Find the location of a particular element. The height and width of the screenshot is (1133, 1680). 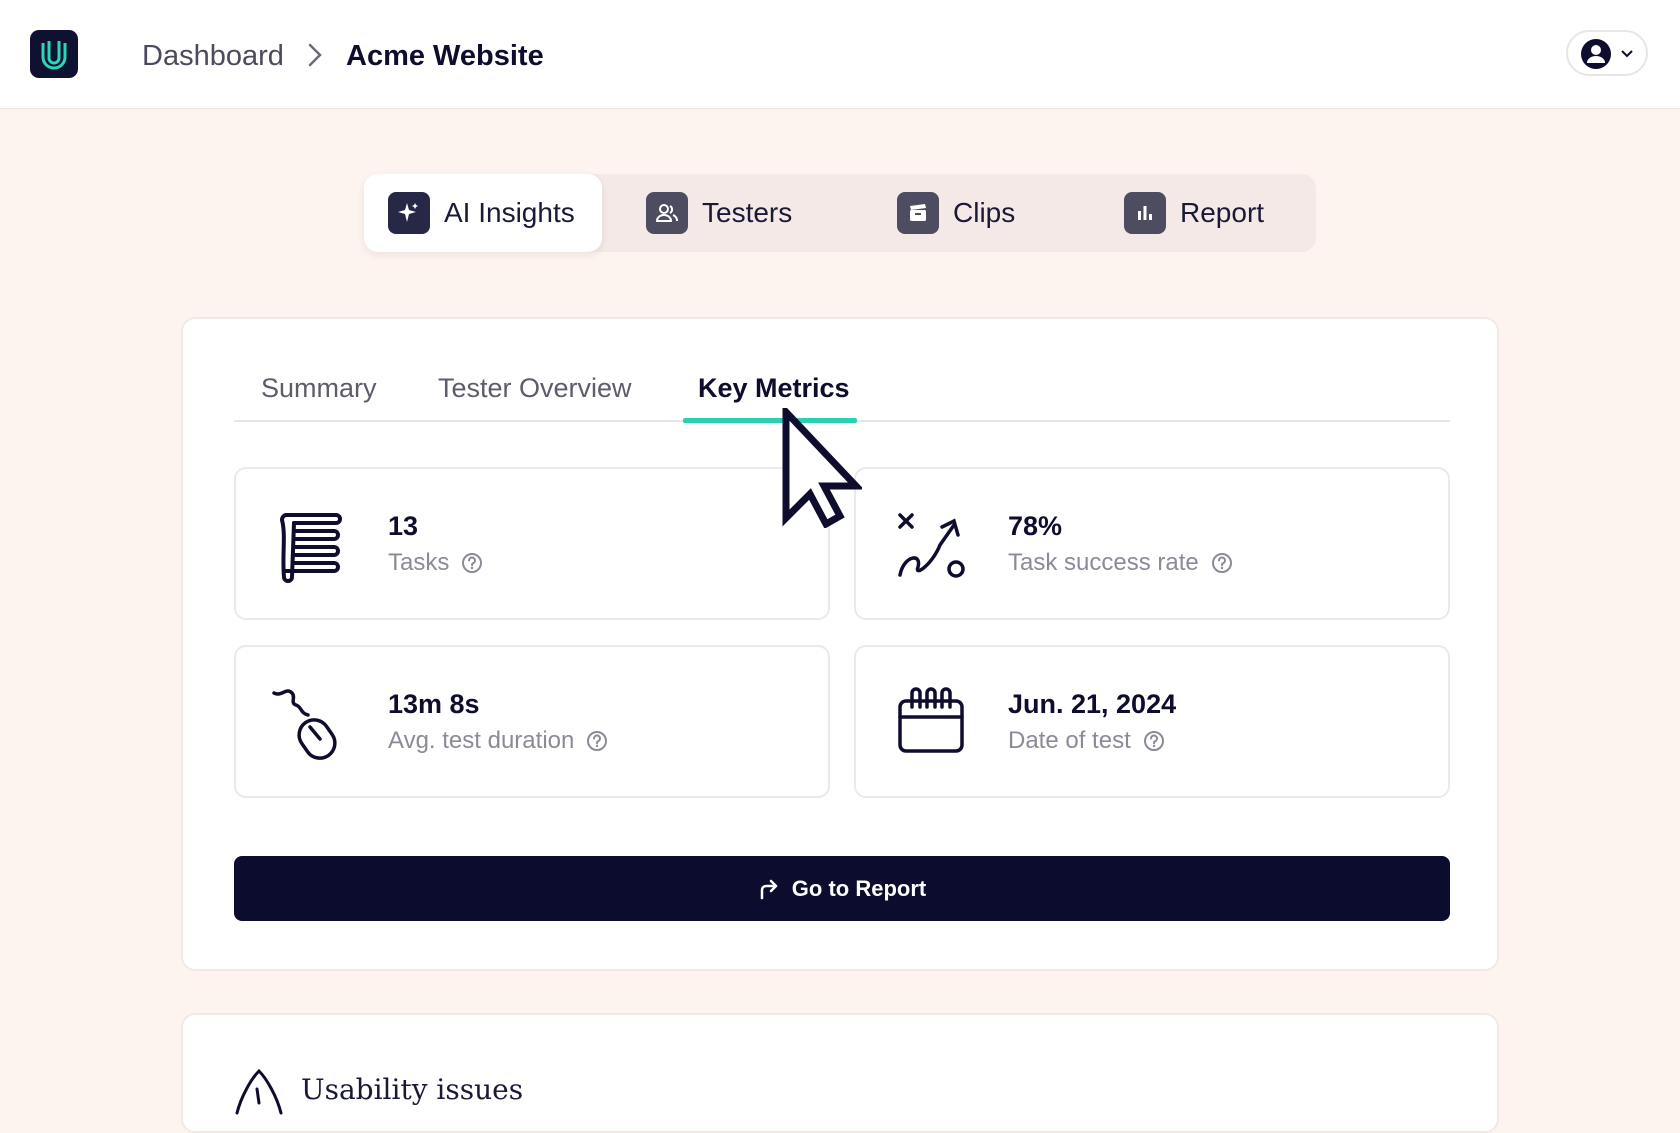

breadcrumb-current-page: Acme Website is located at coordinates (445, 56).